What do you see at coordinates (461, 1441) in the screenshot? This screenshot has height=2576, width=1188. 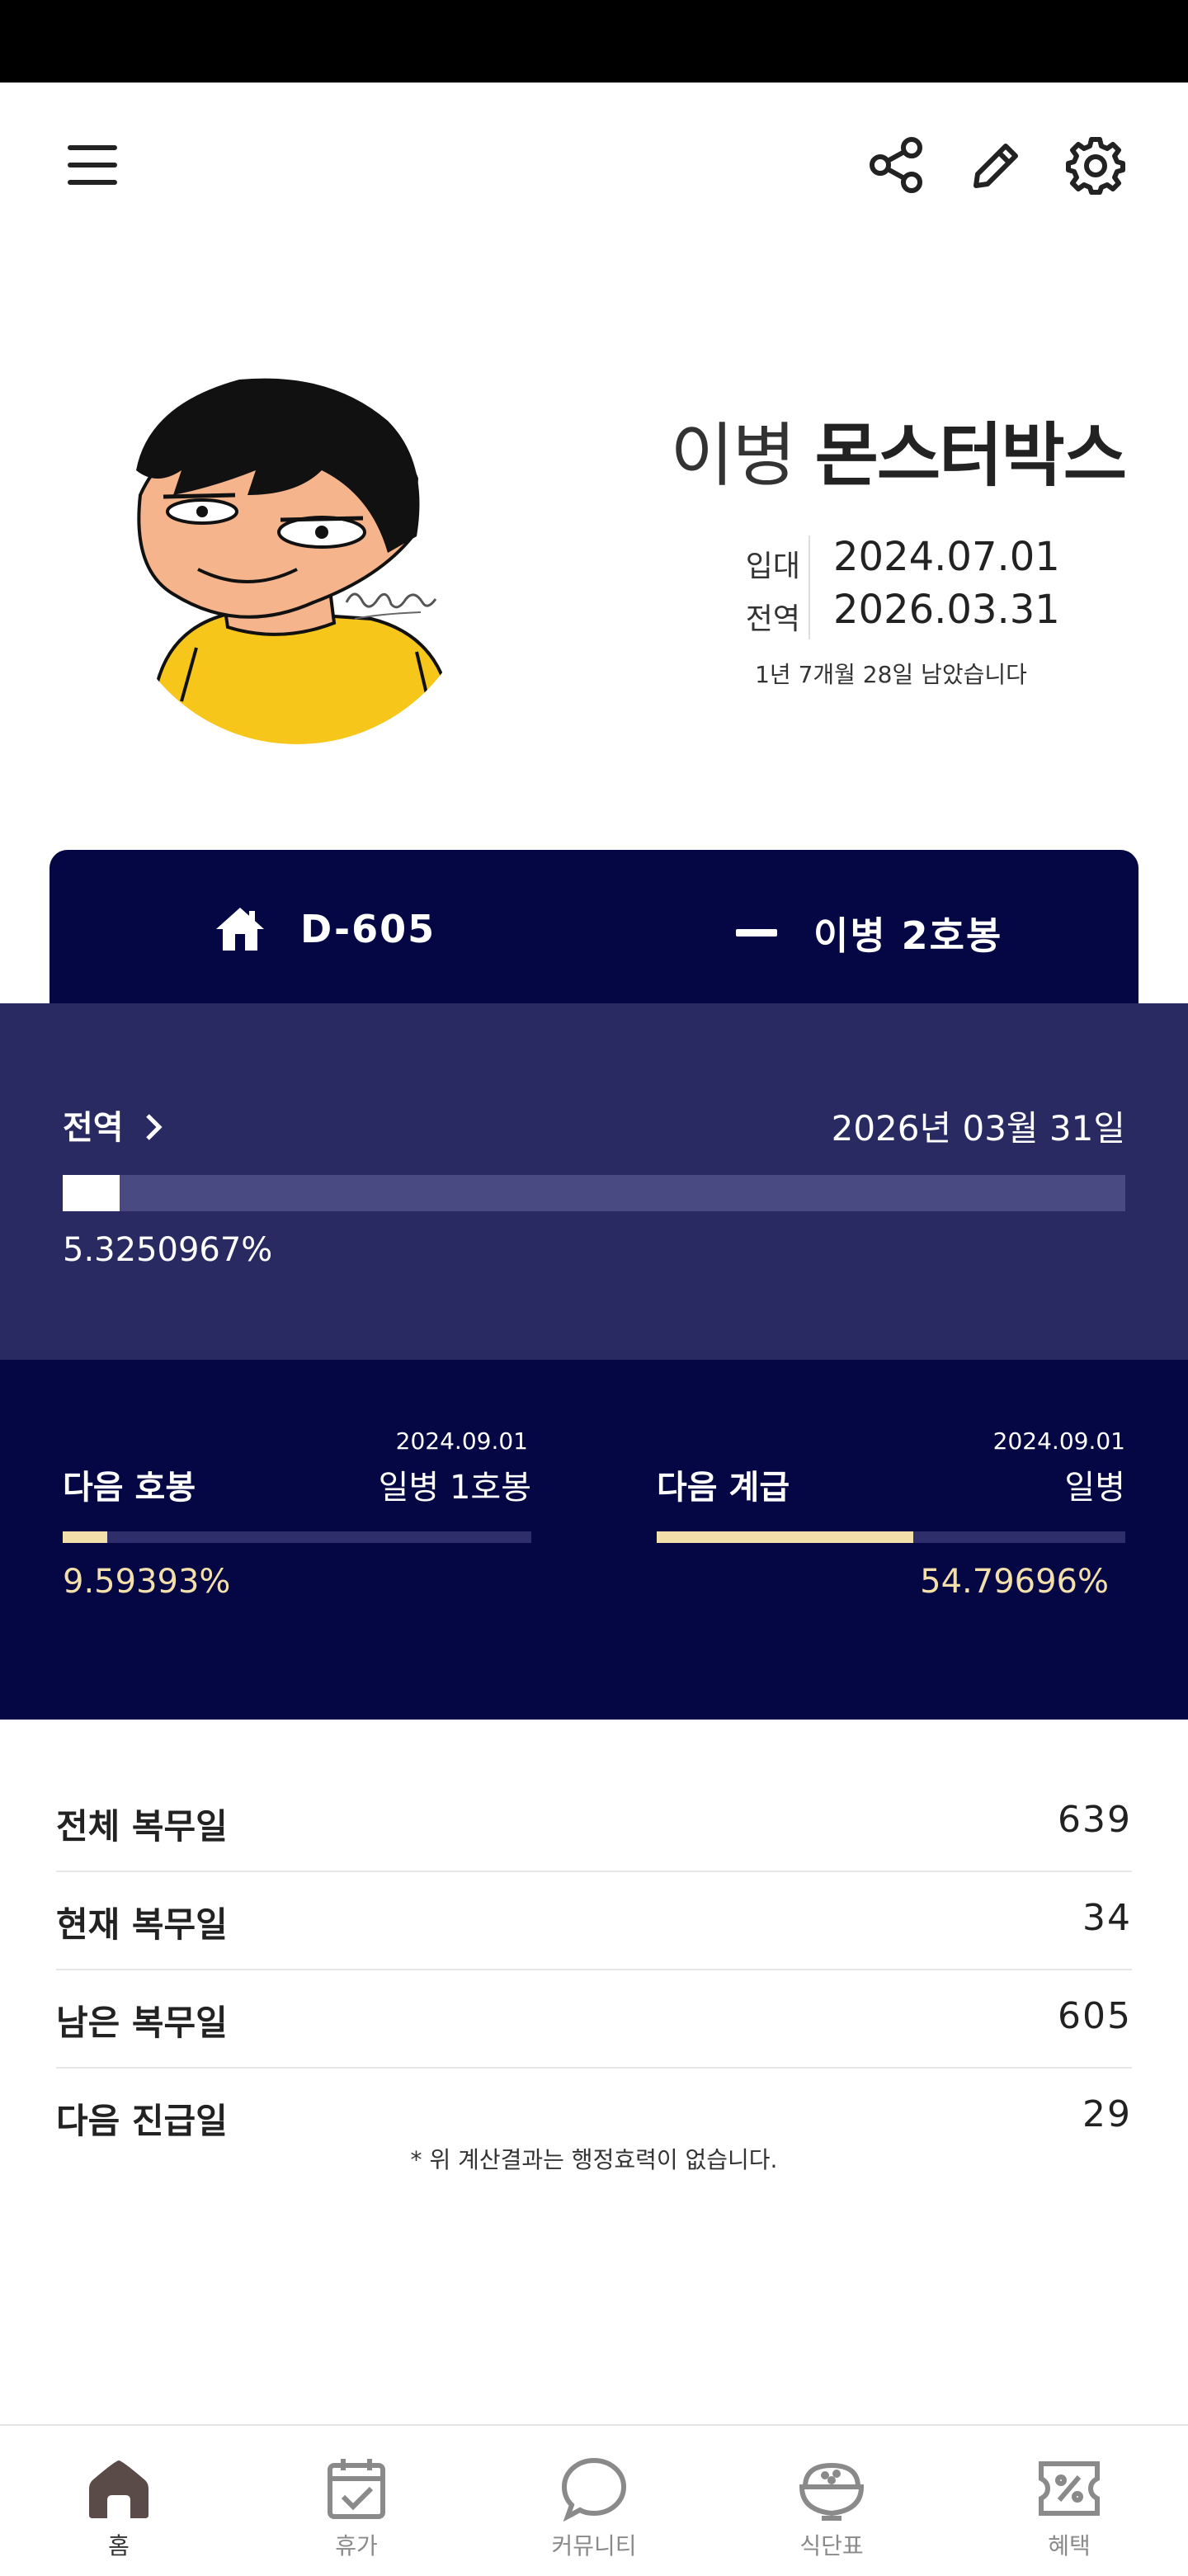 I see `next-grade-date: 2024.09.01` at bounding box center [461, 1441].